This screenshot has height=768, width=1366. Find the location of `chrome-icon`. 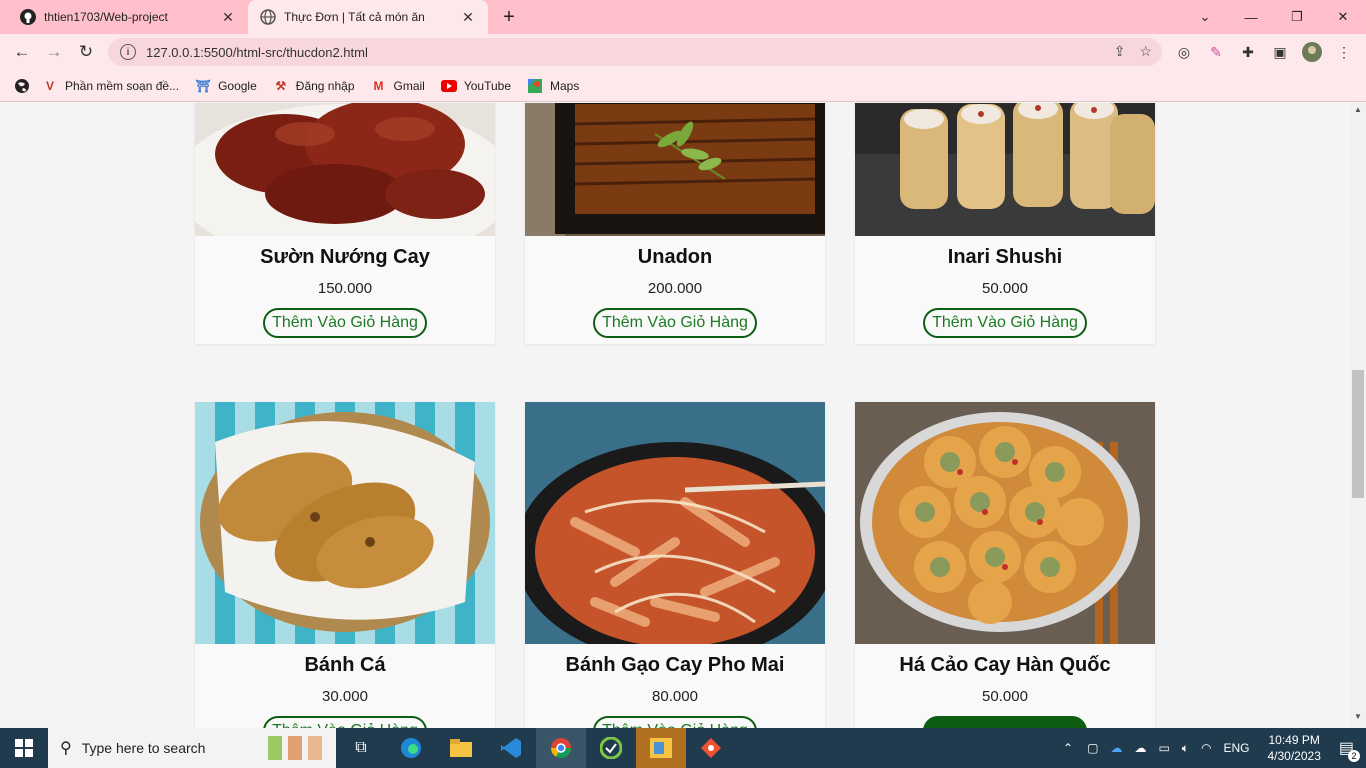

chrome-icon is located at coordinates (561, 748).